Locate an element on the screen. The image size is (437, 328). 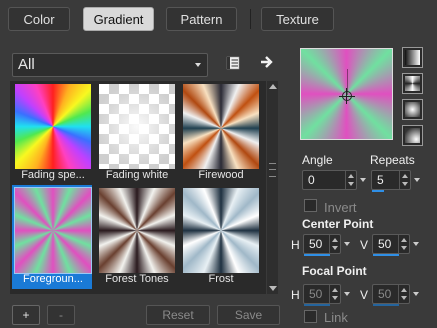
tab-divider is located at coordinates (250, 19).